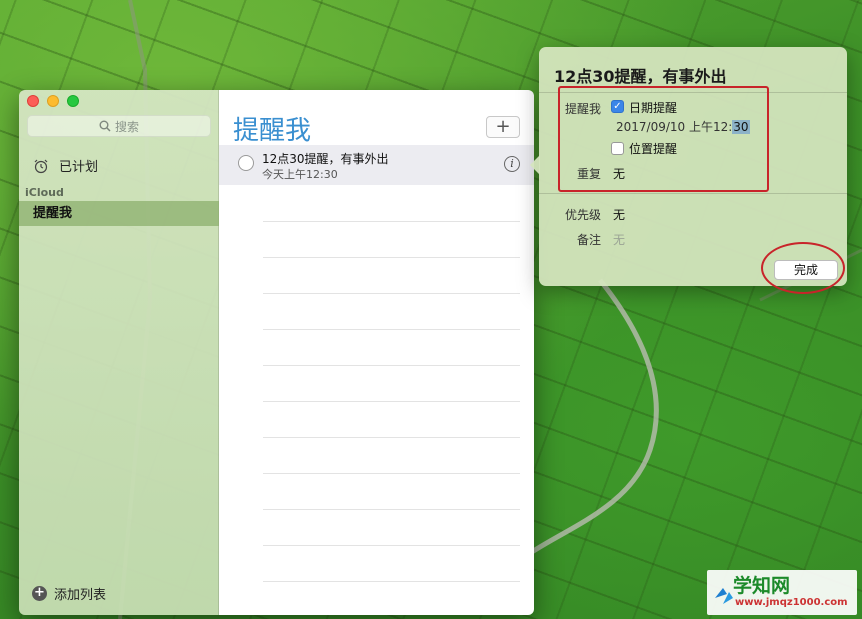  What do you see at coordinates (803, 268) in the screenshot?
I see `annotation-highlight-ellipse` at bounding box center [803, 268].